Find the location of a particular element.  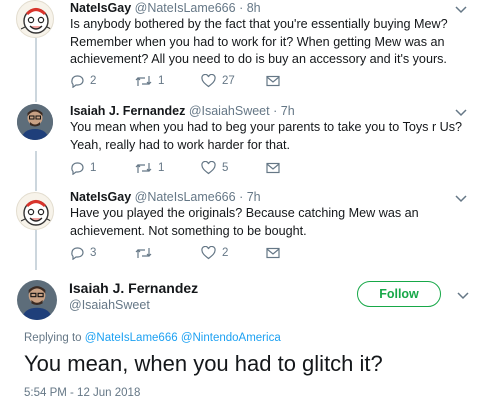

reply-count: 2 is located at coordinates (93, 81).